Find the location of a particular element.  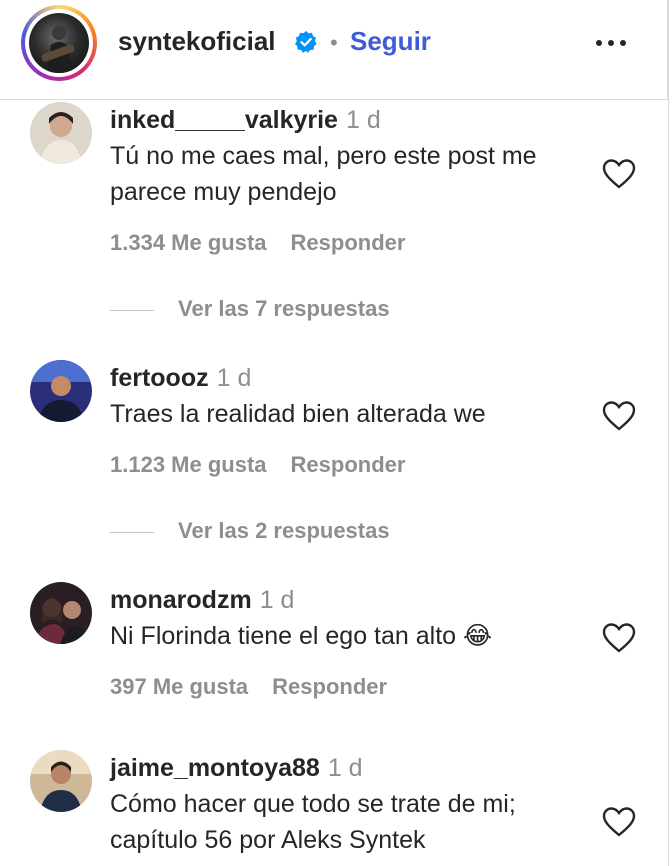

comment-text: Ni Florinda tiene el ego tan alto 😂 is located at coordinates (301, 636).